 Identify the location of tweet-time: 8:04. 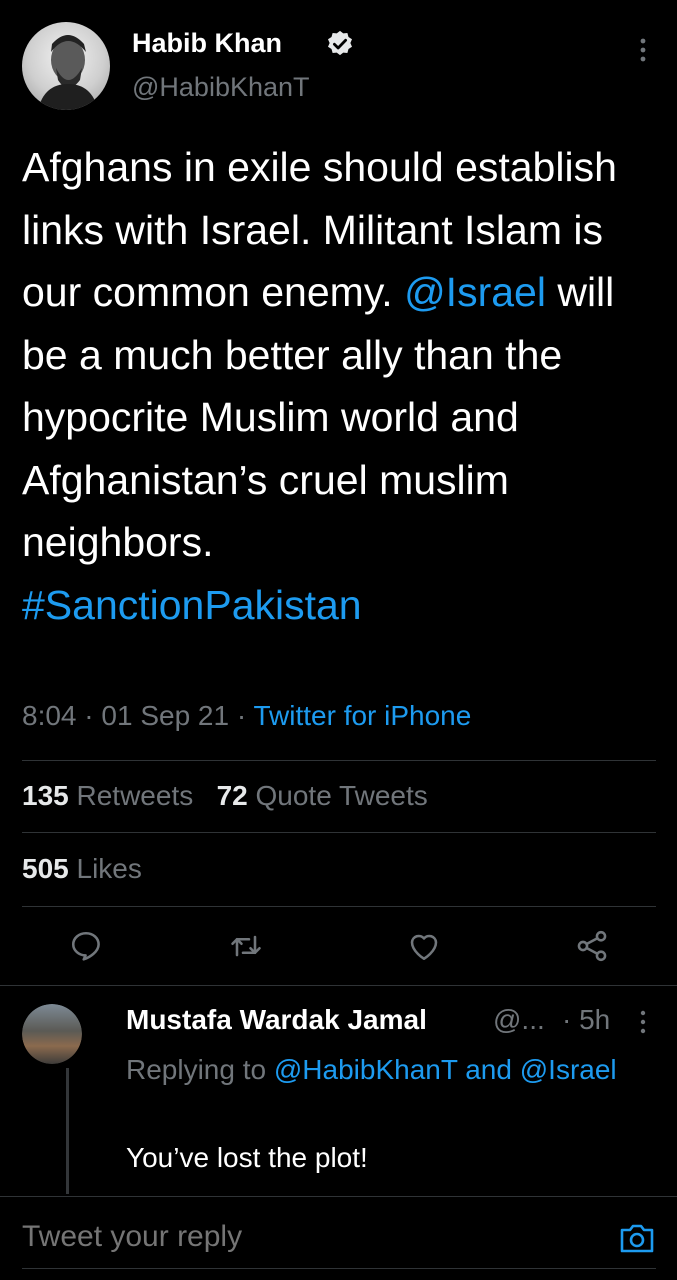
(49, 715).